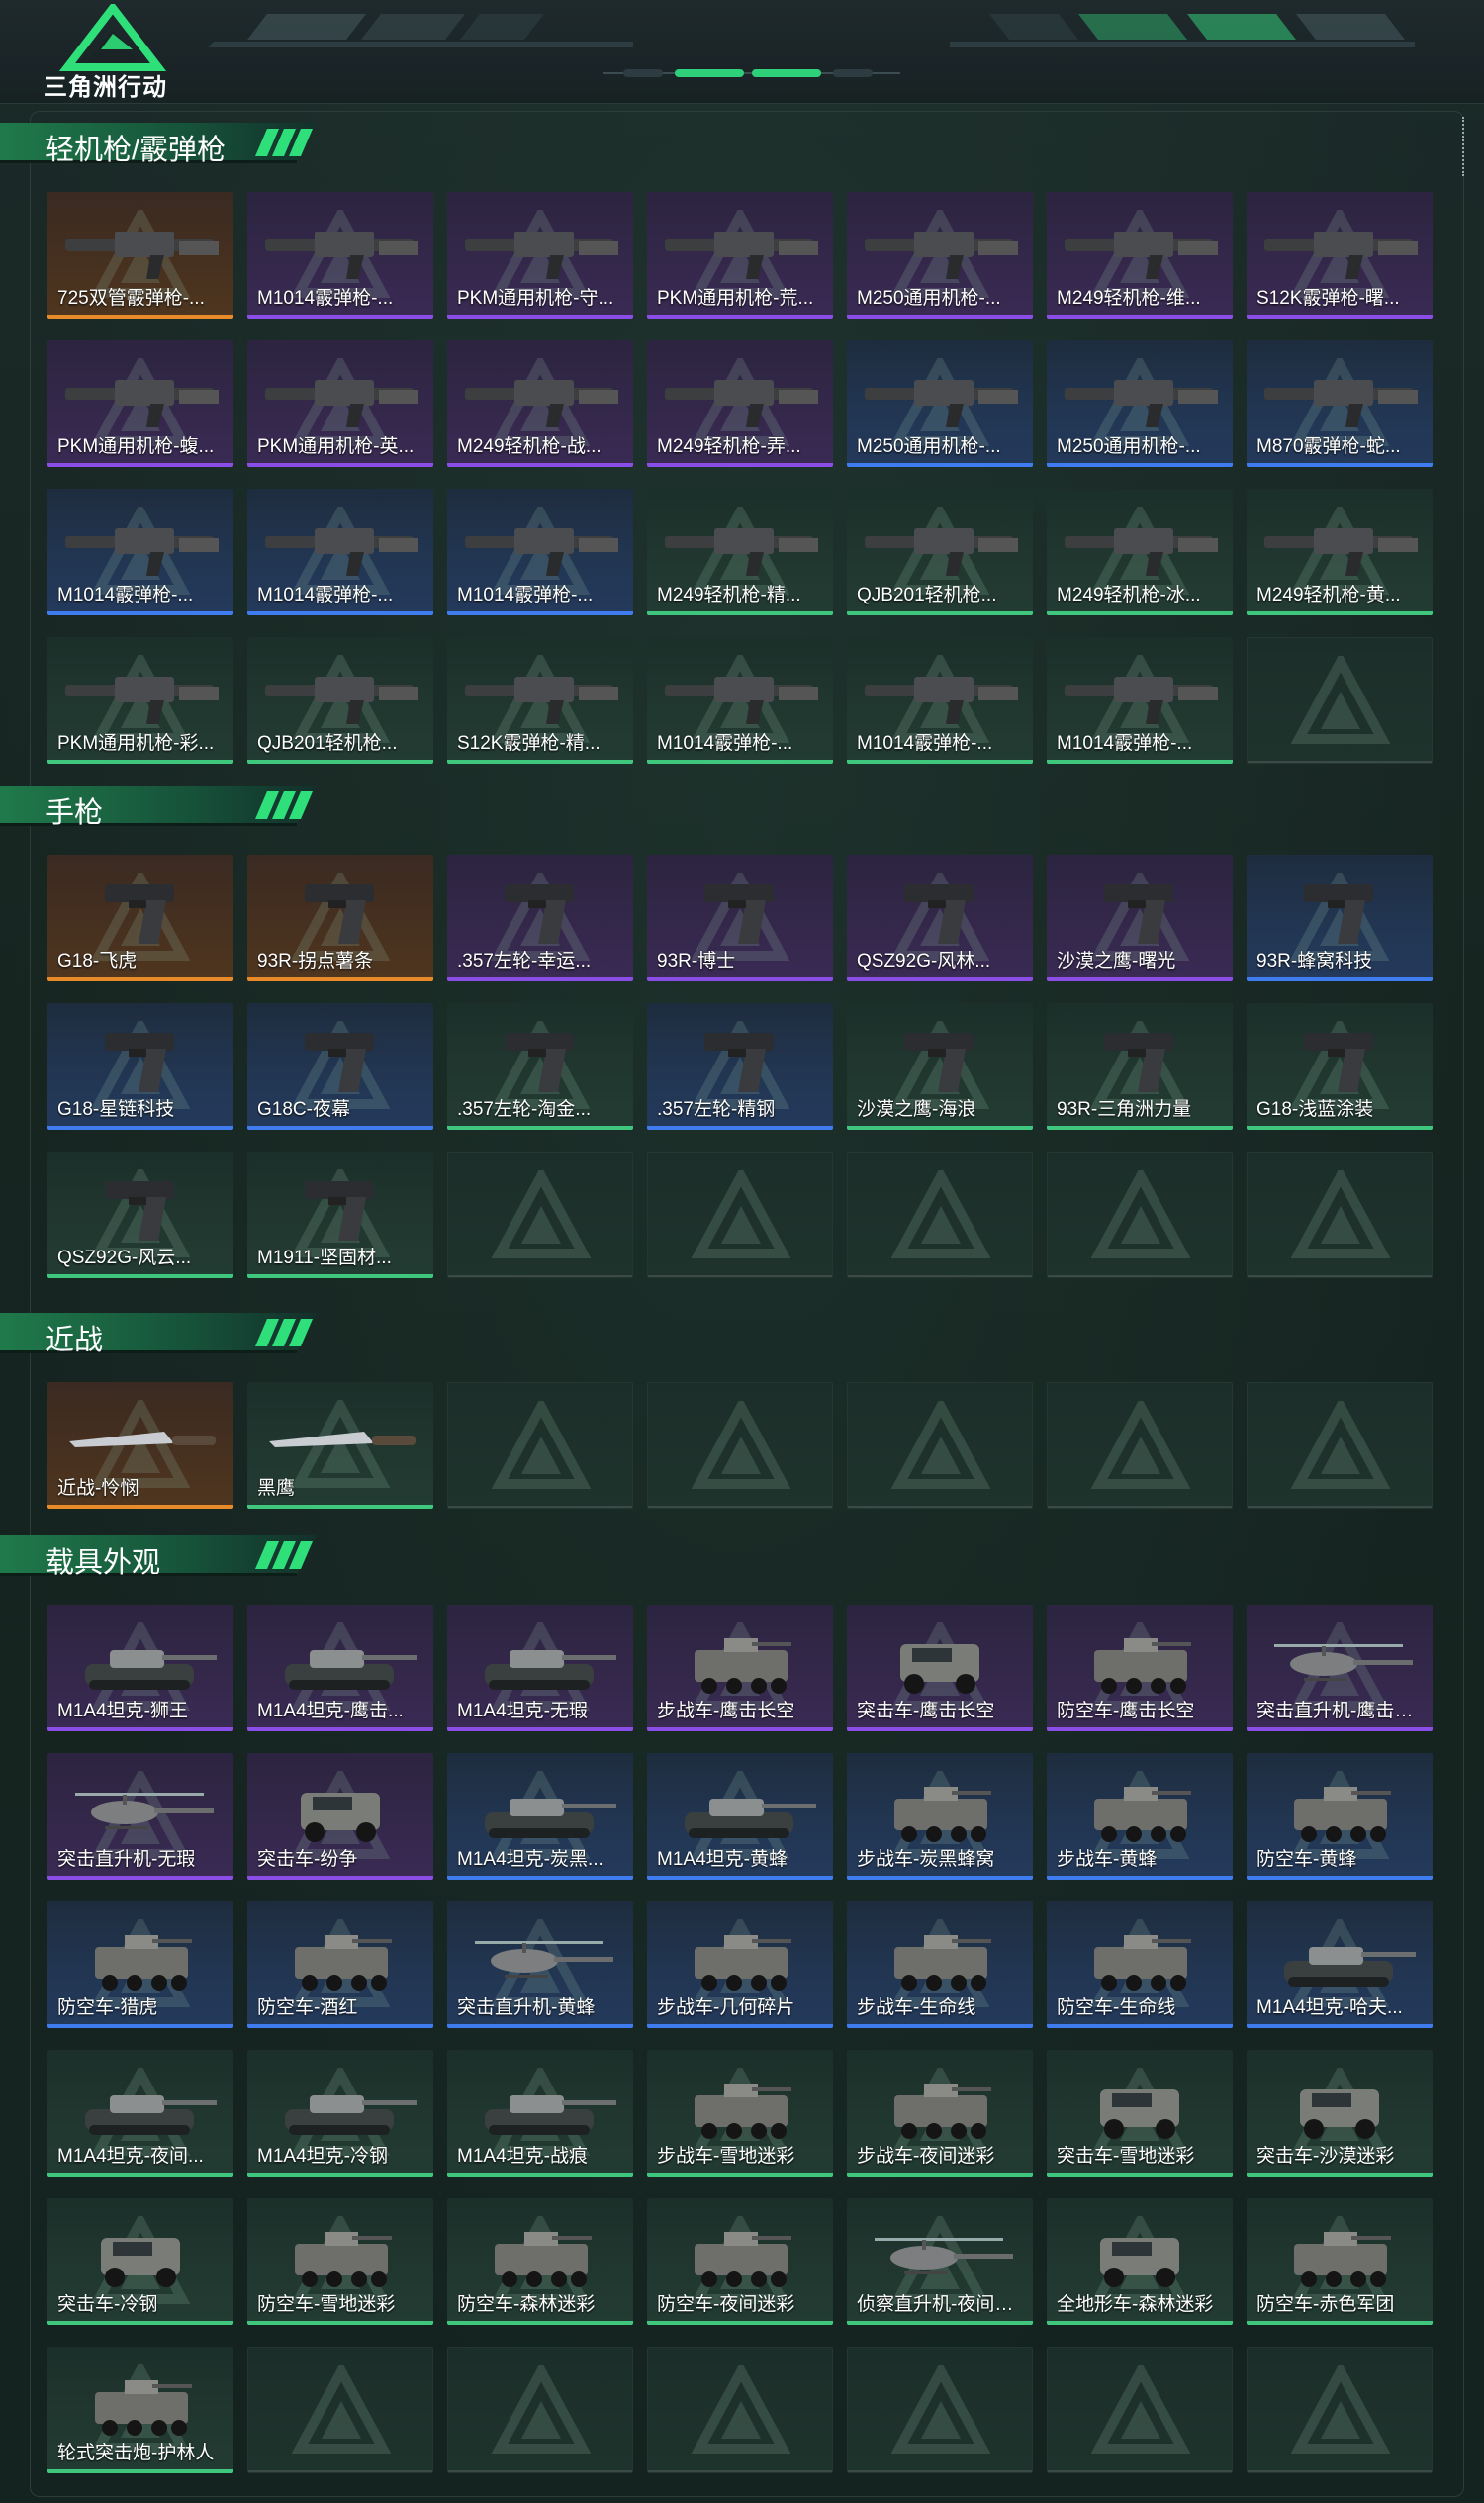 The width and height of the screenshot is (1484, 2503). I want to click on item-card: 黑鹰, so click(340, 1445).